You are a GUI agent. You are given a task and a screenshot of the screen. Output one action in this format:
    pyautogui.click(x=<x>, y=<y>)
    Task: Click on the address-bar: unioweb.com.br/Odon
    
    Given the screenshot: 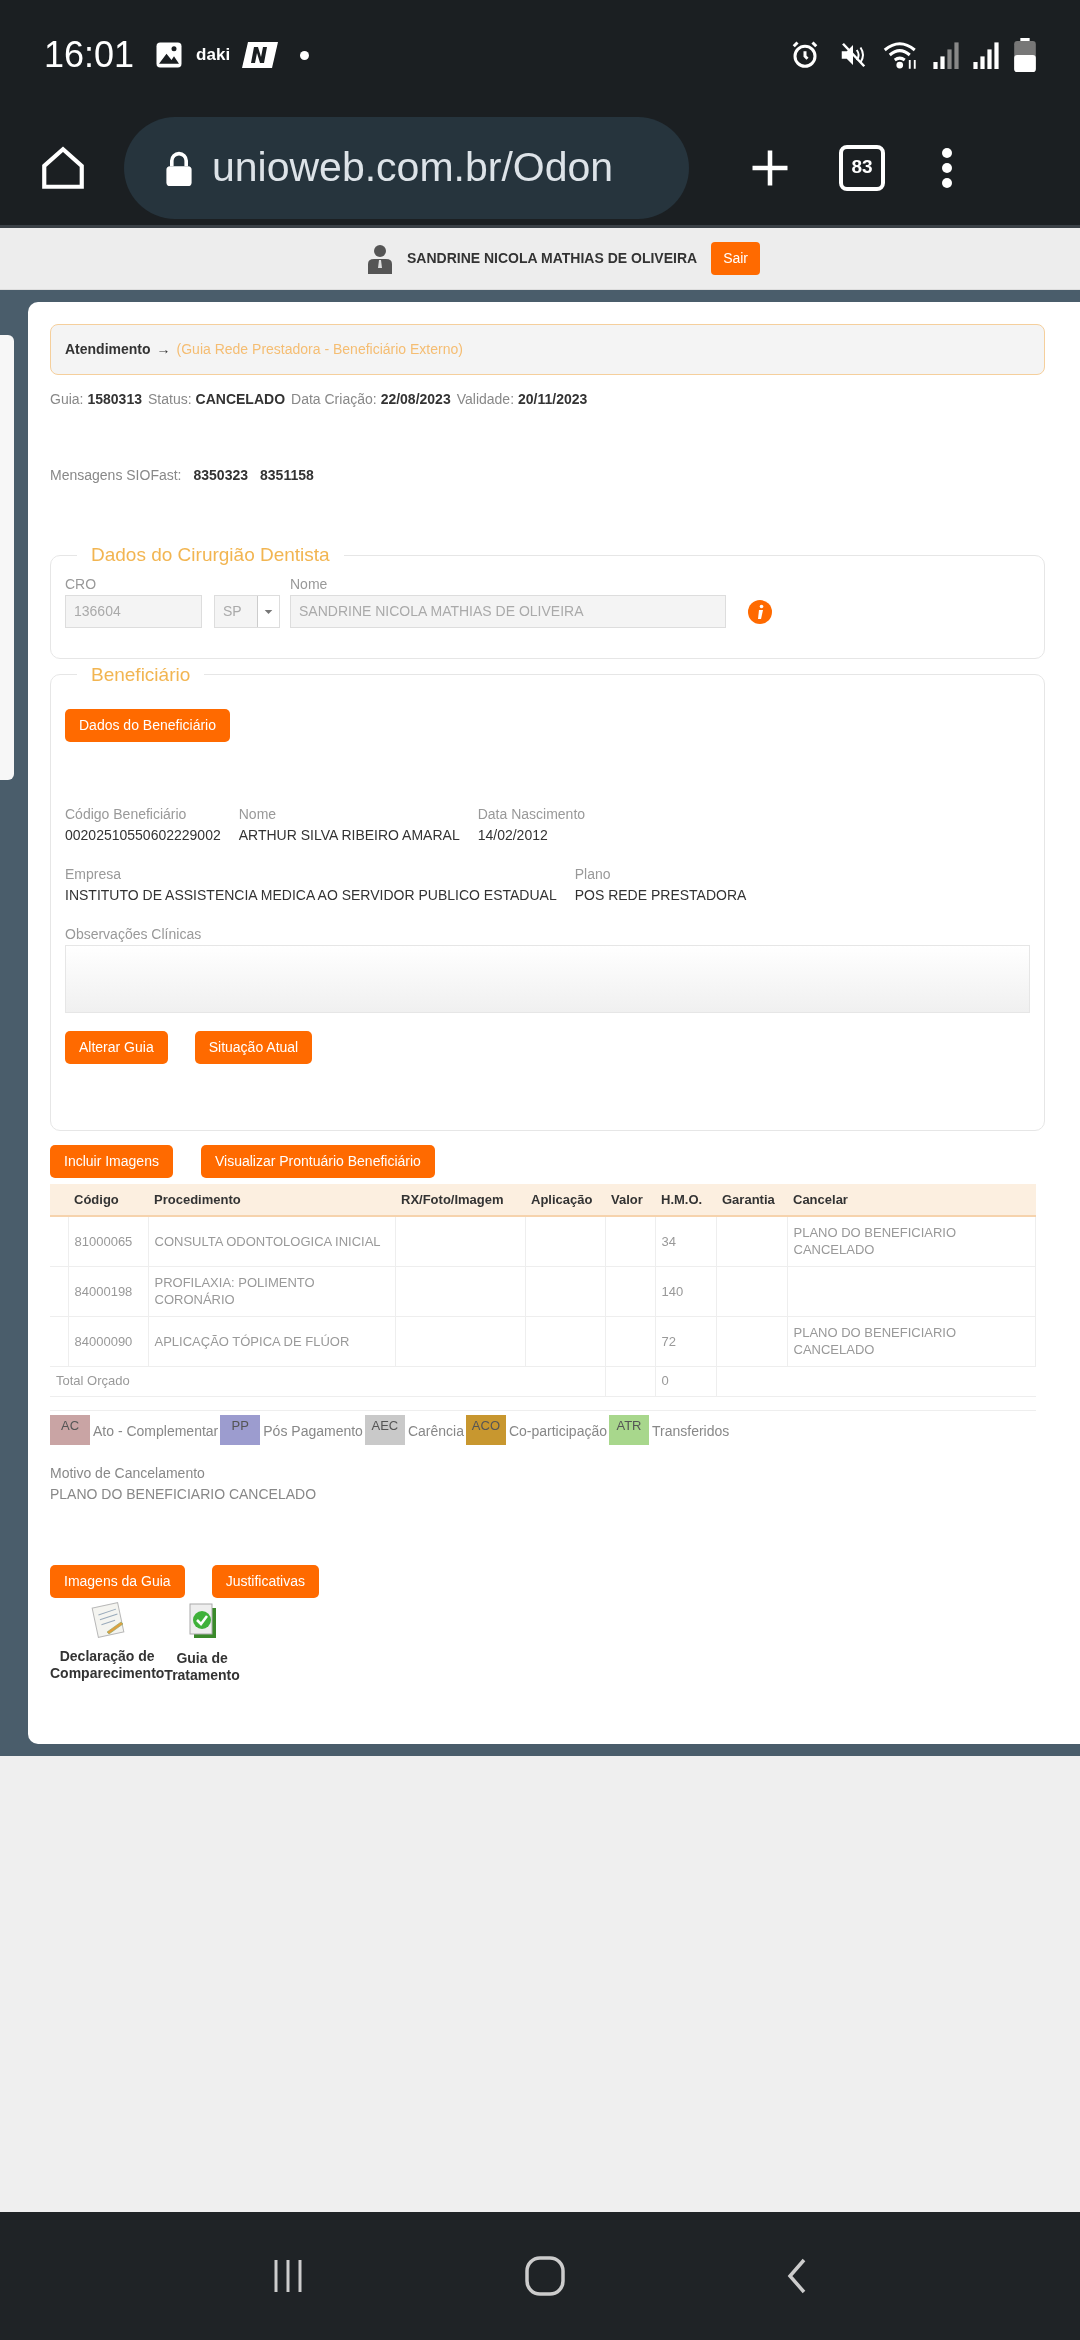 What is the action you would take?
    pyautogui.click(x=406, y=167)
    